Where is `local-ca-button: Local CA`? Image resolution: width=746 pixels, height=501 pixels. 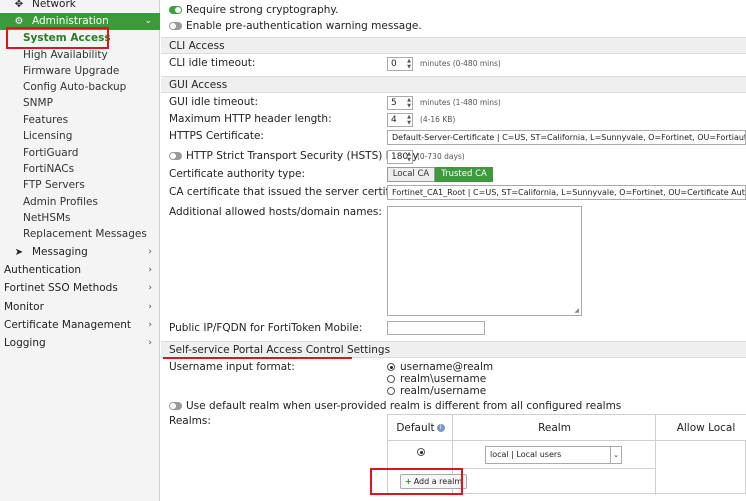 local-ca-button: Local CA is located at coordinates (411, 174).